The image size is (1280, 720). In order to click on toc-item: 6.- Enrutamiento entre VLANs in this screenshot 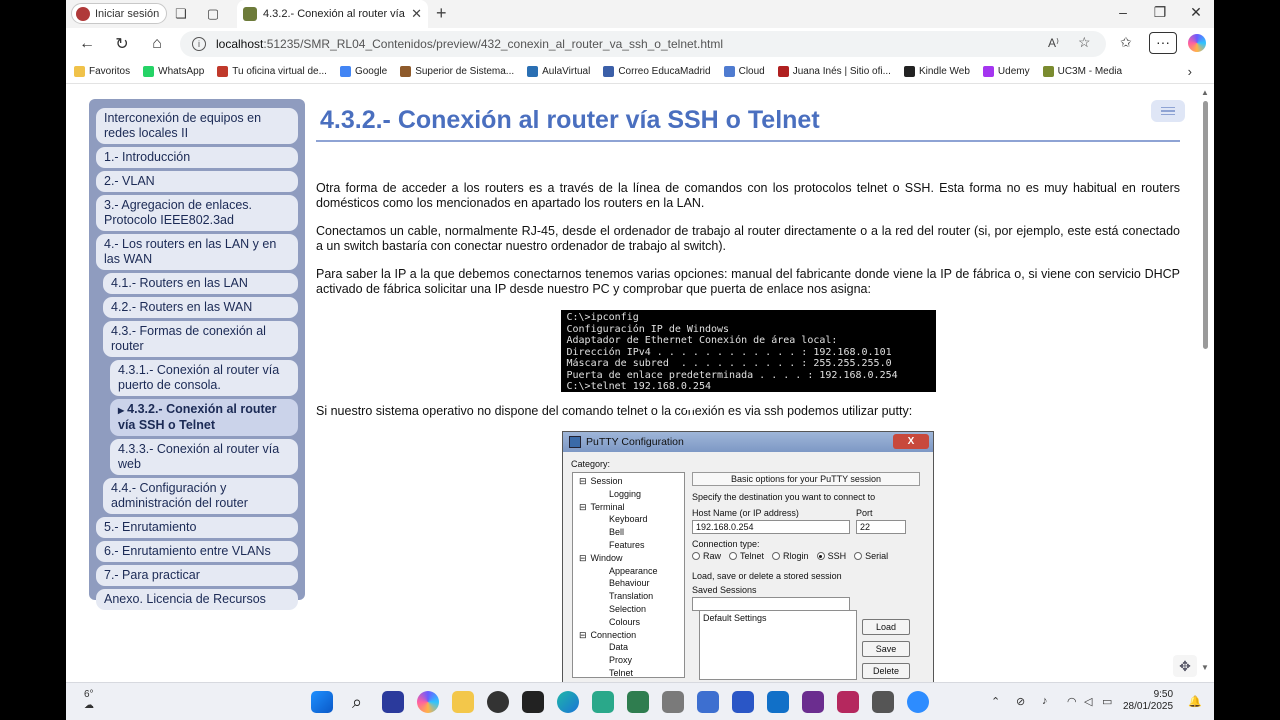, I will do `click(197, 551)`.